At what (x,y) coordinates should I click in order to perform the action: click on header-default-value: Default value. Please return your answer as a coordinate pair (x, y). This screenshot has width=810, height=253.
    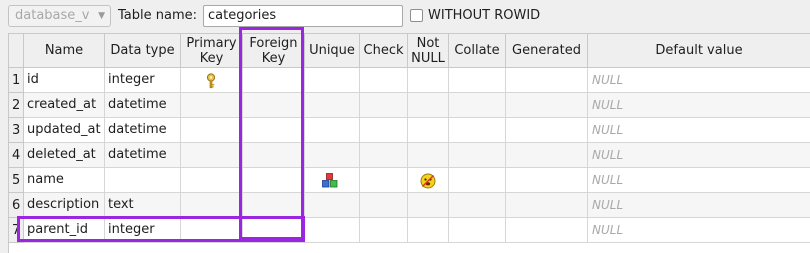
    Looking at the image, I should click on (699, 51).